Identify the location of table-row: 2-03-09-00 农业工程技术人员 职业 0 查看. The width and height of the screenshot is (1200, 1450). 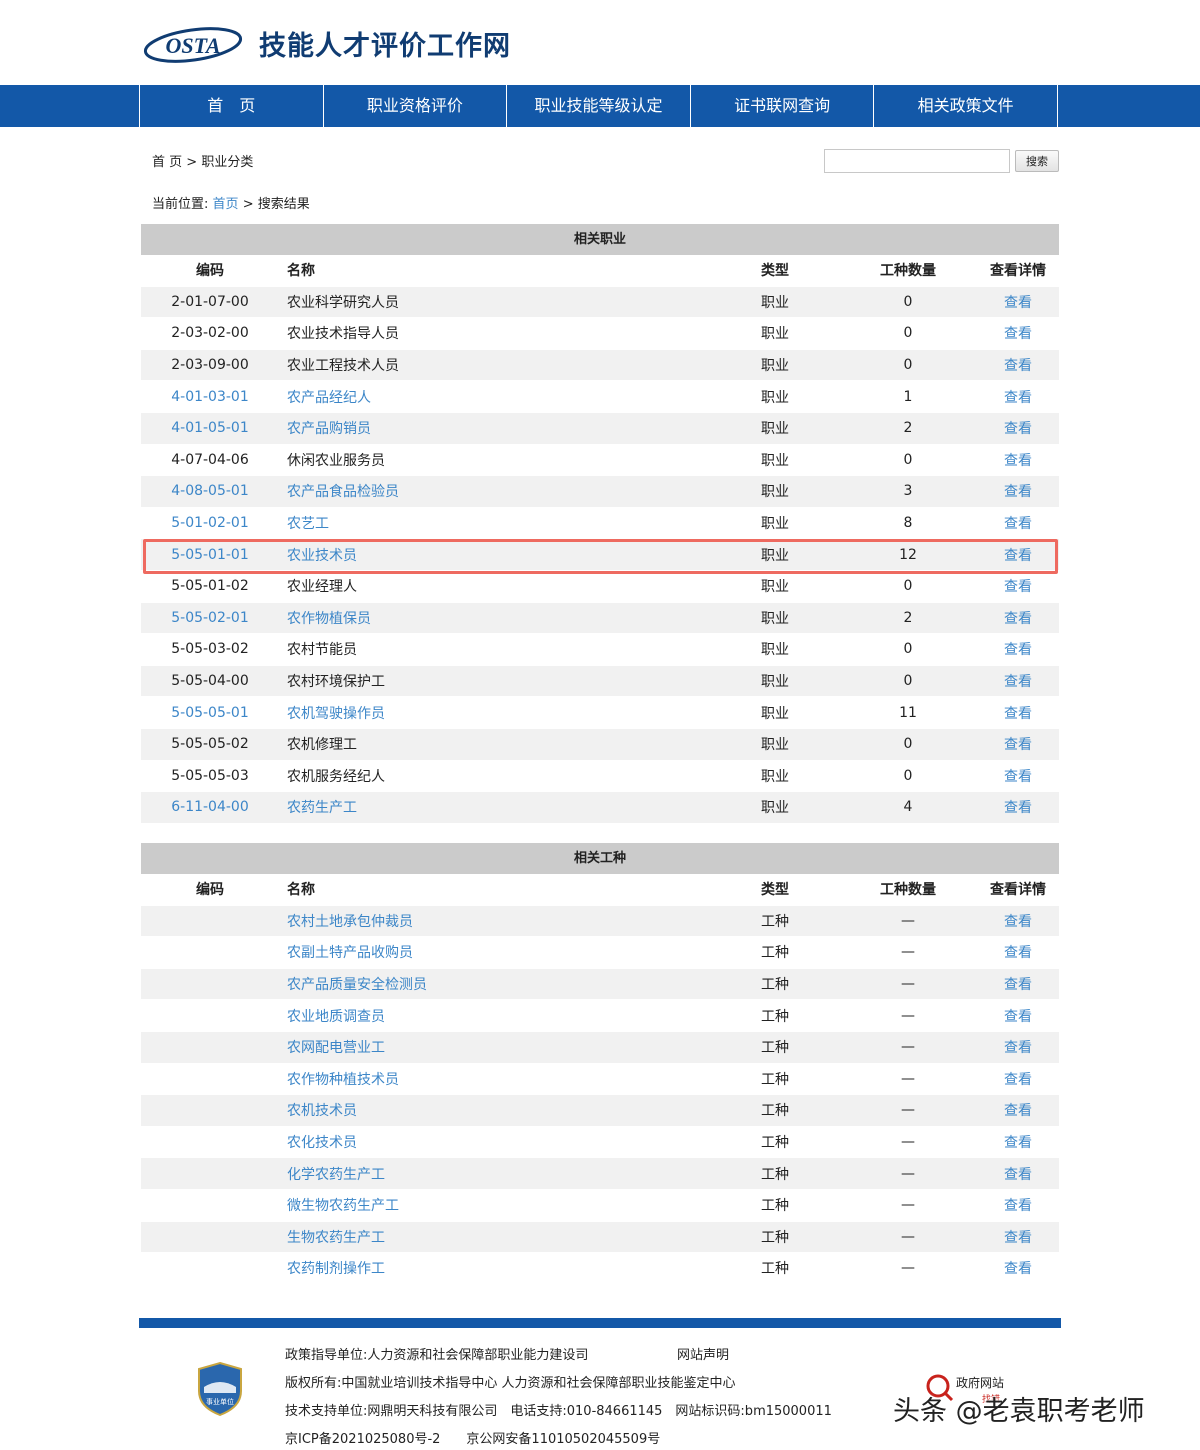
(600, 365).